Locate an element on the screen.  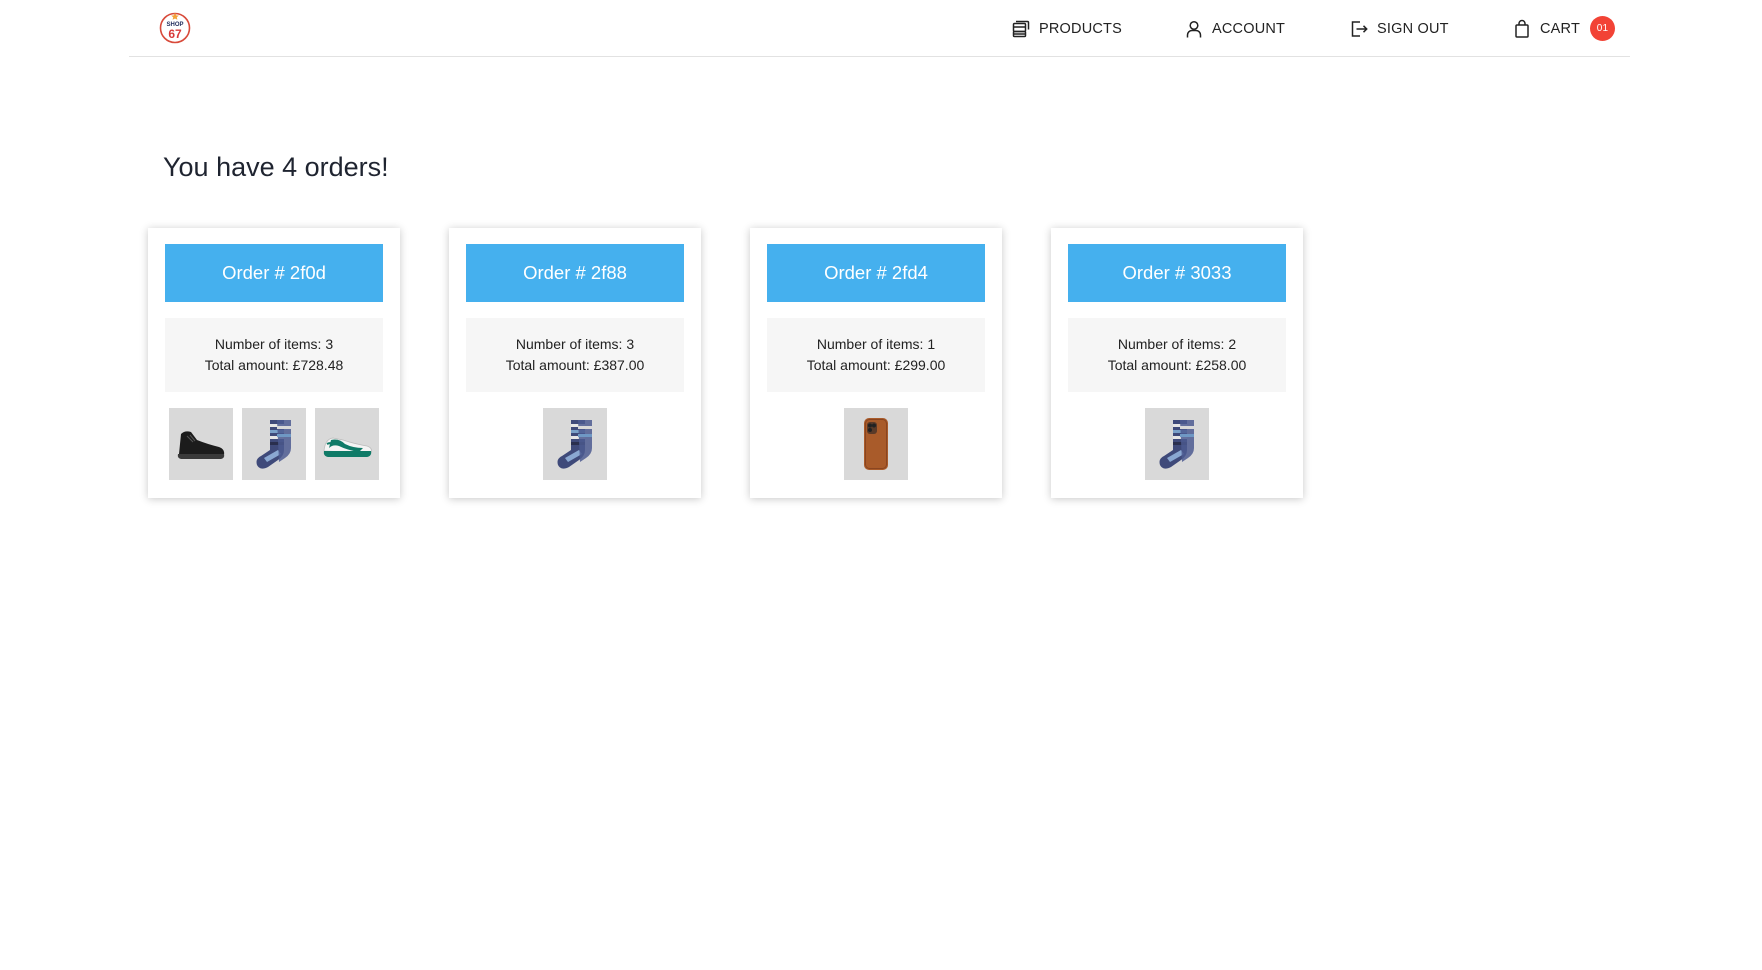
order-total-amount: Total amount: £258.00 is located at coordinates (1177, 365).